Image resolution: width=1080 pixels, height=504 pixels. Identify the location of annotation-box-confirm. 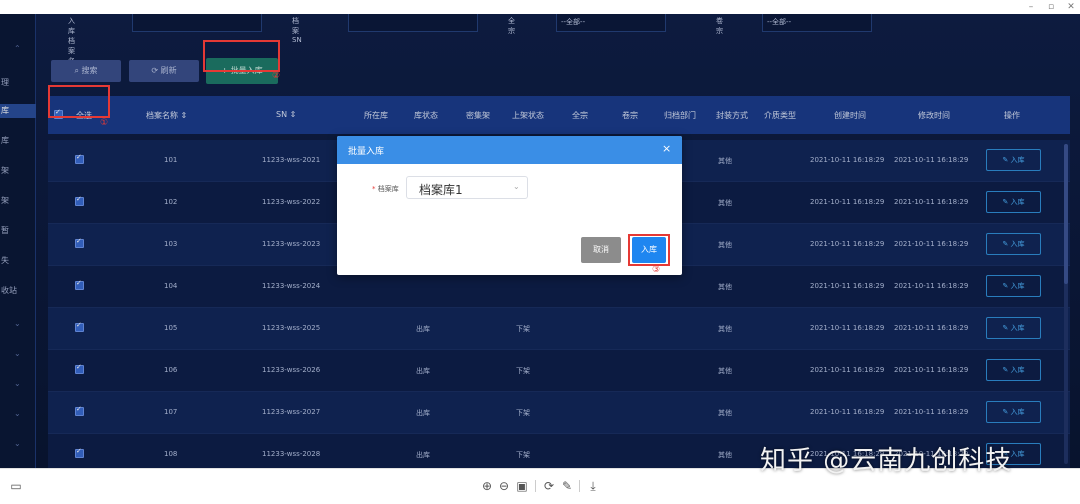
(649, 250).